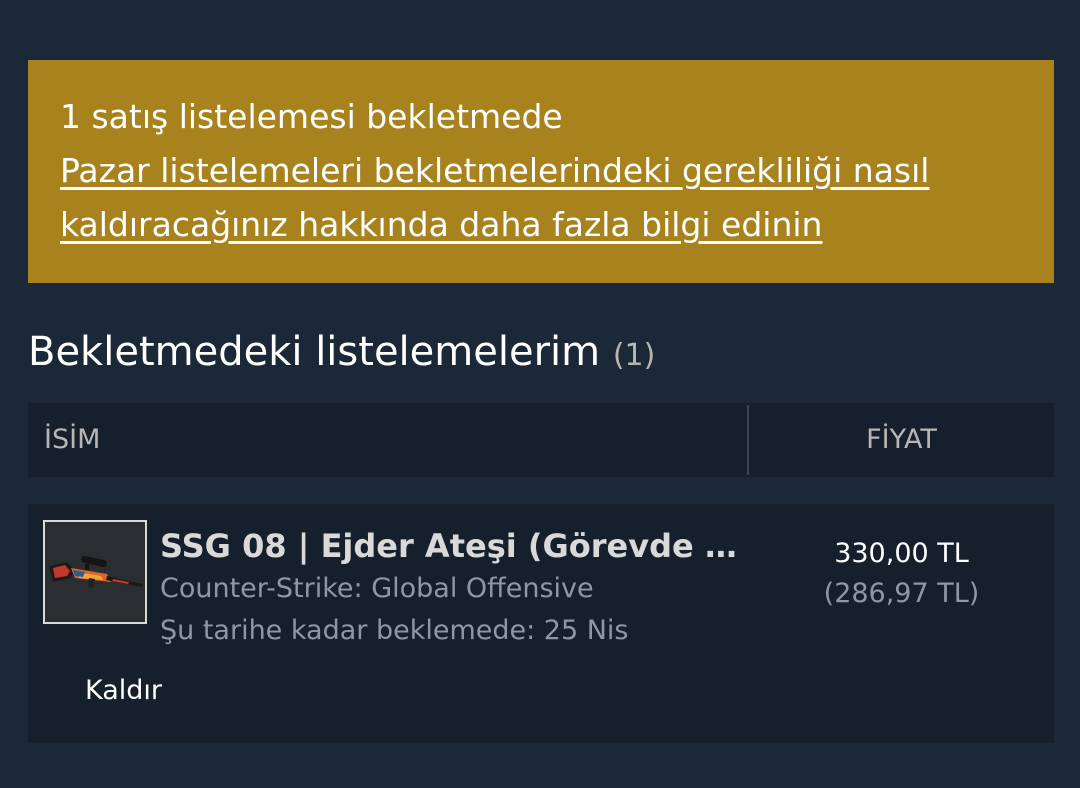 The width and height of the screenshot is (1080, 788). What do you see at coordinates (123, 691) in the screenshot?
I see `remove-listing-button: Kaldır` at bounding box center [123, 691].